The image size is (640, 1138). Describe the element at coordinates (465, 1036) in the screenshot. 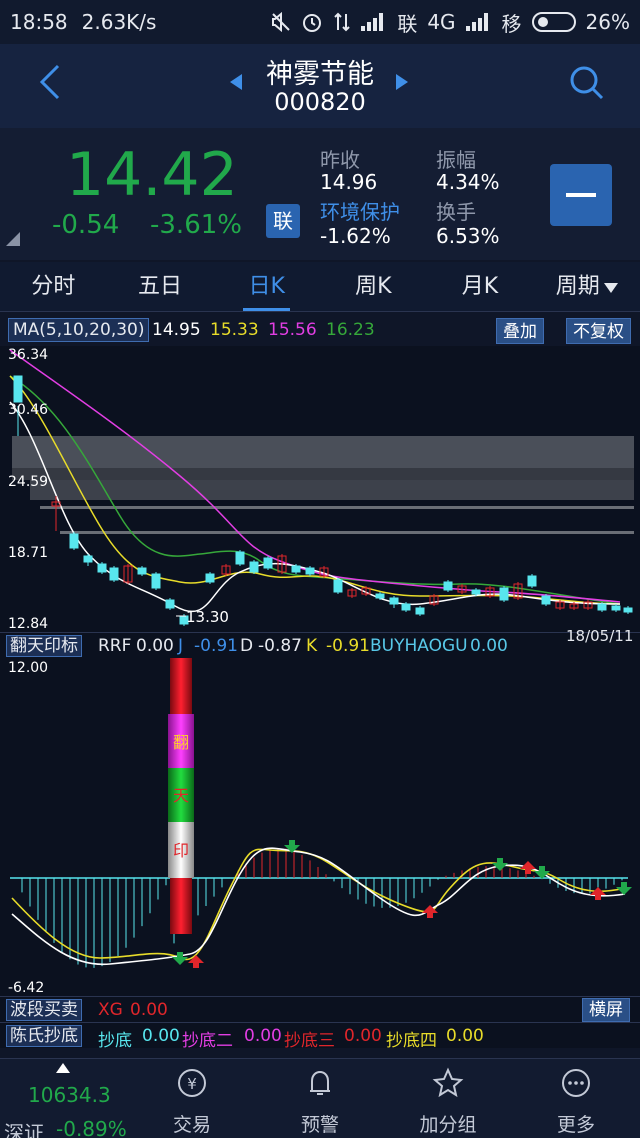

I see `c4-value: 0.00` at that location.